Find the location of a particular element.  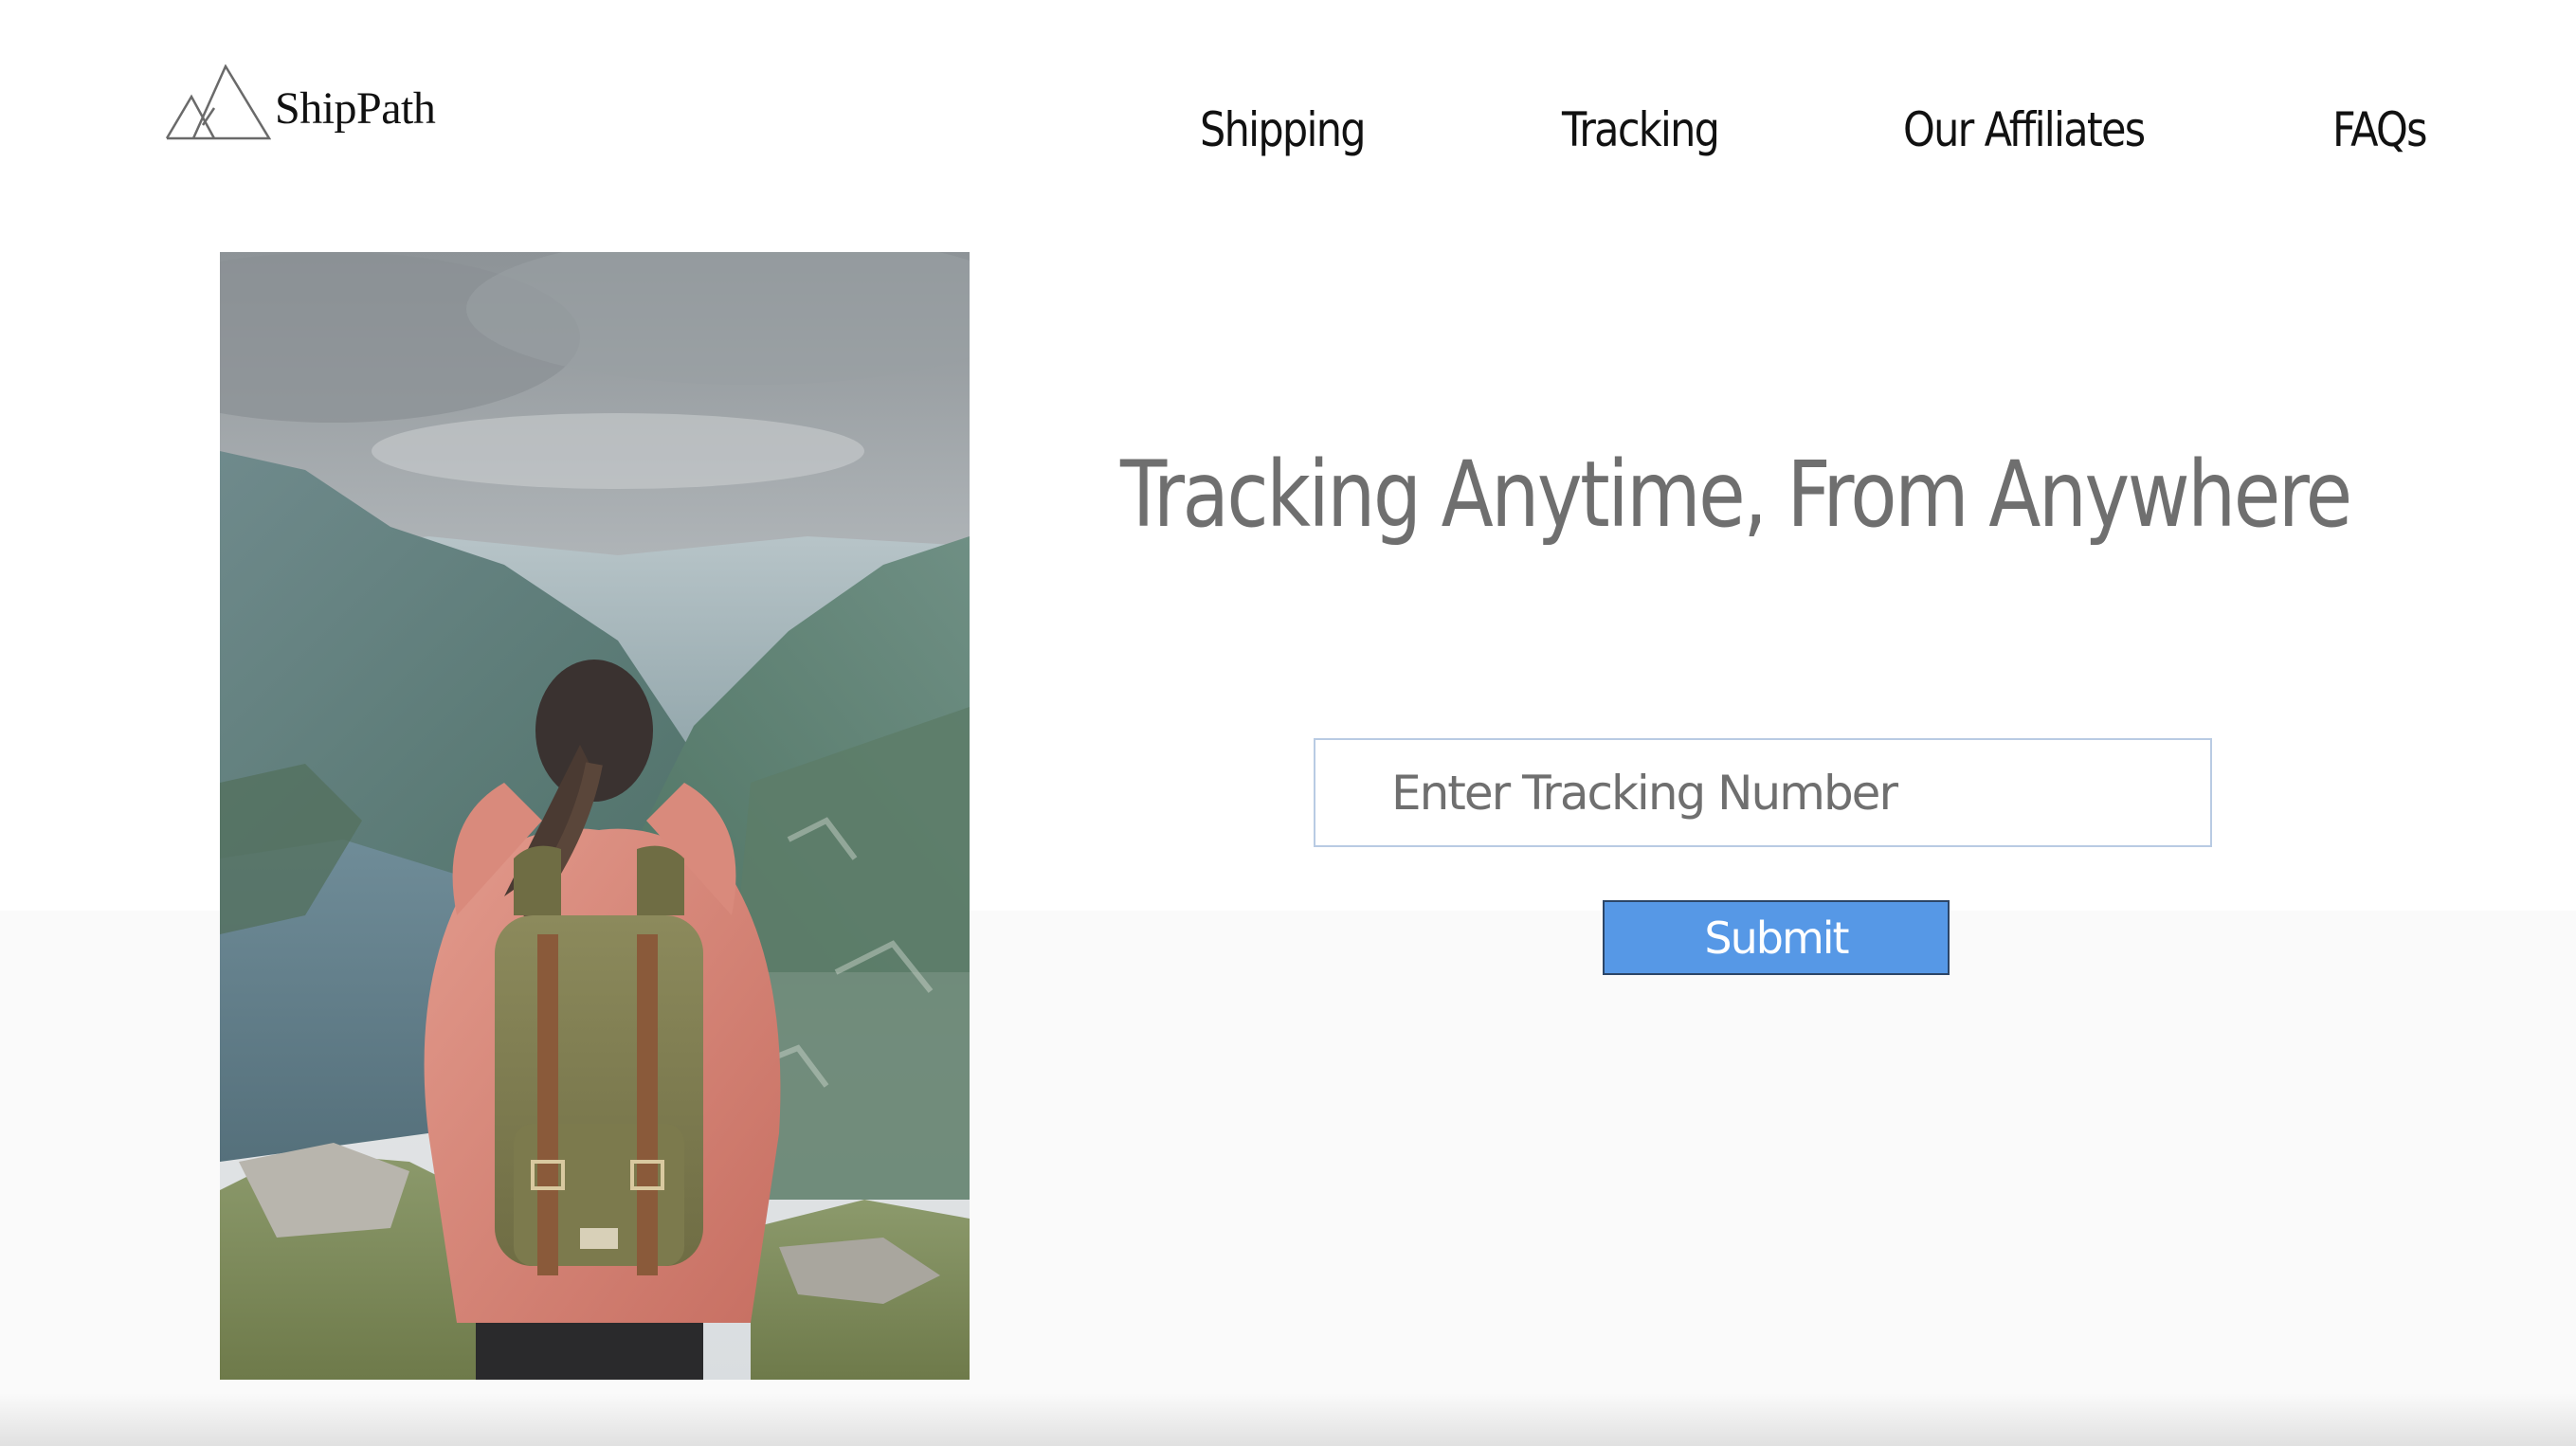

nav-item-shipping: Shipping is located at coordinates (1283, 130).